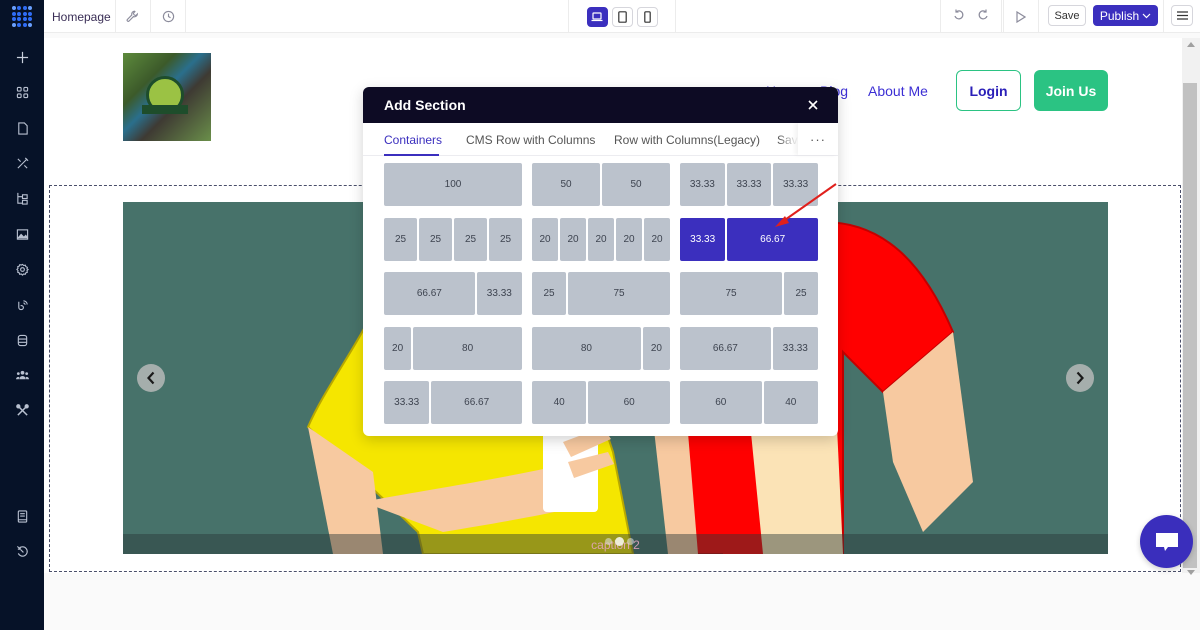  I want to click on active-tab-indicator, so click(411, 155).